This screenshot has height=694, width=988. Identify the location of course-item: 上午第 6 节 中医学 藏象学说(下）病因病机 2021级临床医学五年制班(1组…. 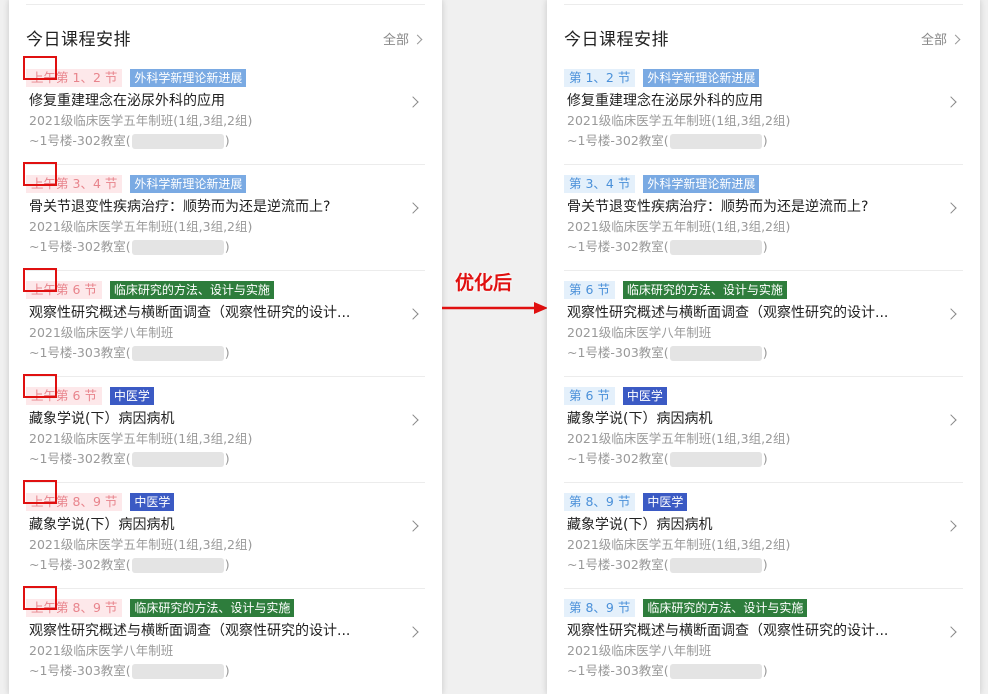
(224, 428).